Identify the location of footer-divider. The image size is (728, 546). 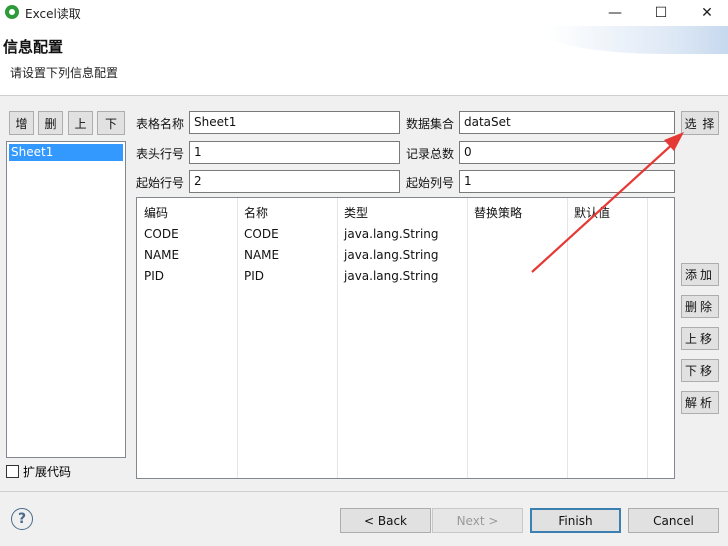
(364, 491).